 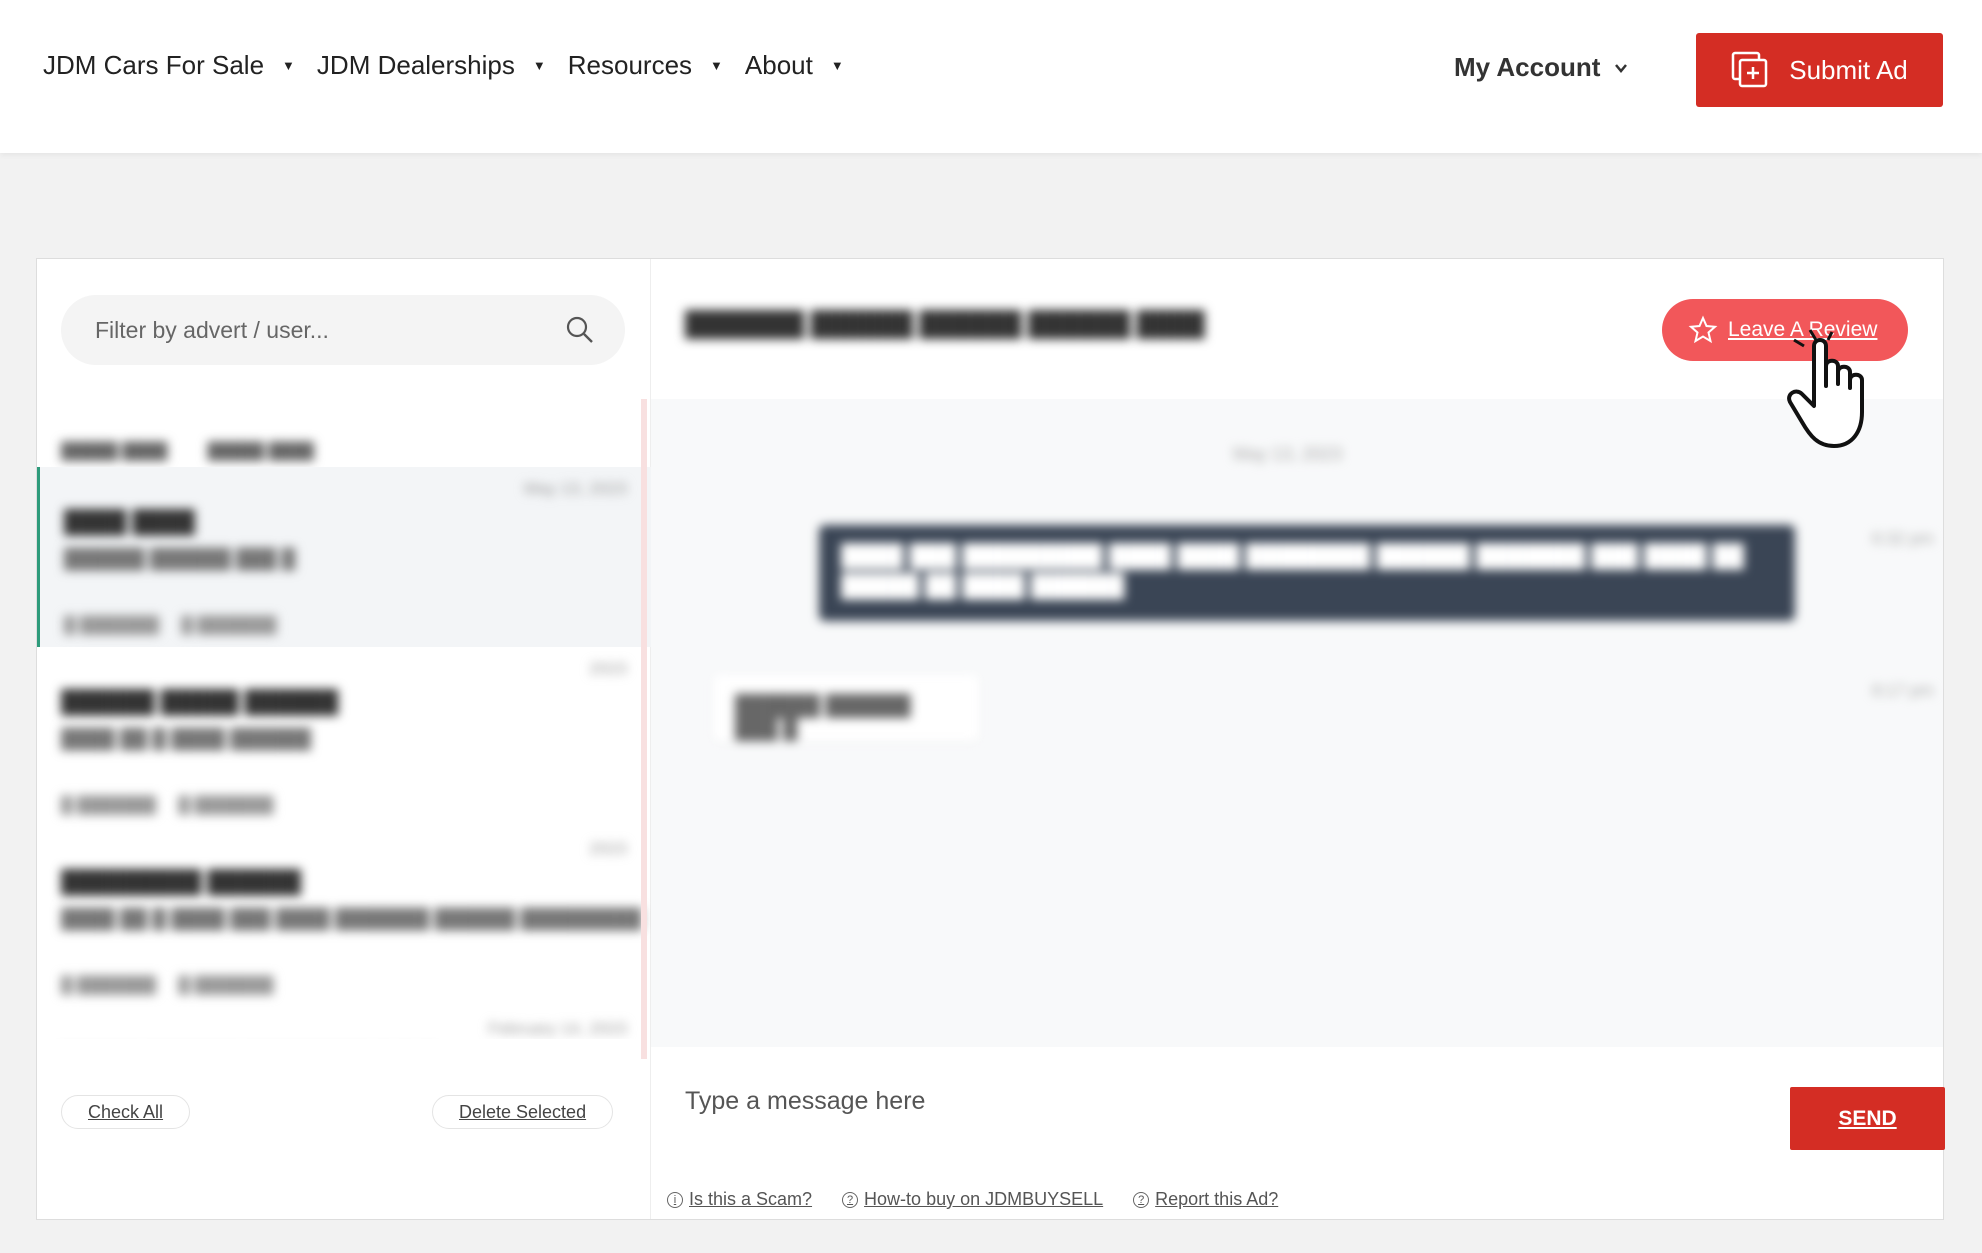 What do you see at coordinates (1185, 1101) in the screenshot?
I see `message-input` at bounding box center [1185, 1101].